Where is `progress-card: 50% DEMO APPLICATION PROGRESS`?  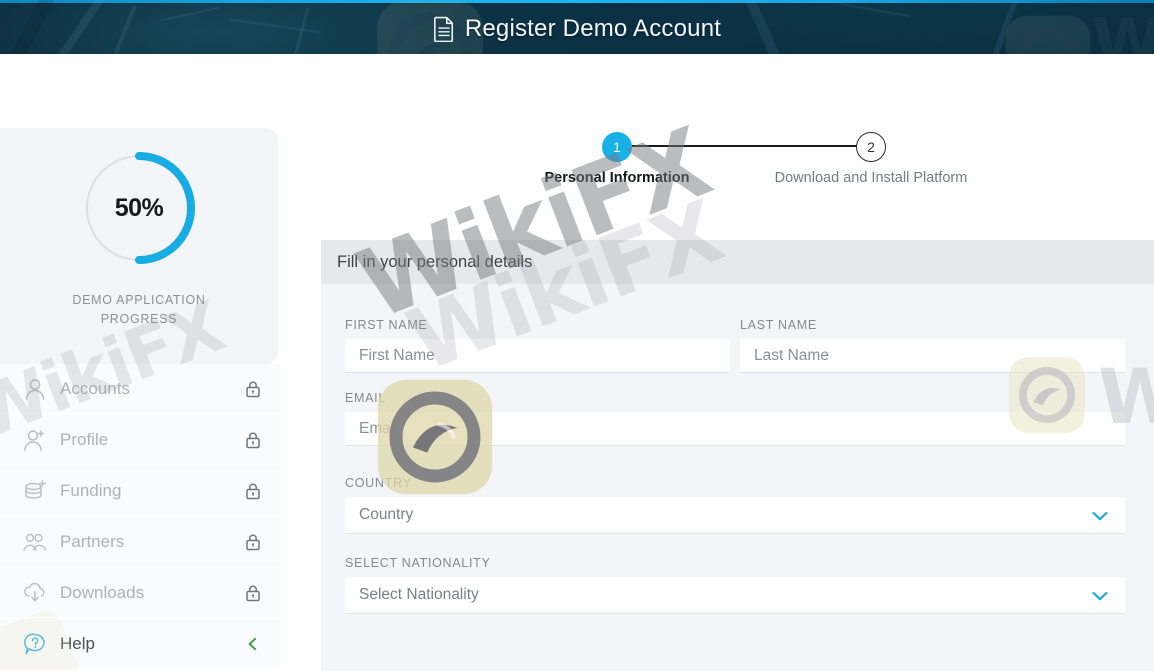
progress-card: 50% DEMO APPLICATION PROGRESS is located at coordinates (139, 246).